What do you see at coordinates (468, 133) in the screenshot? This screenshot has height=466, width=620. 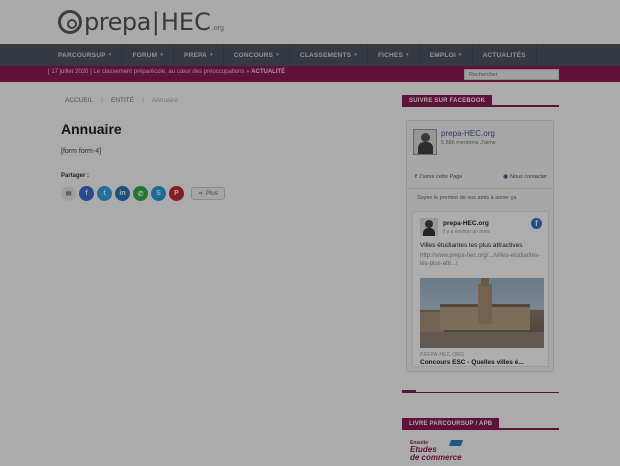 I see `fb-page-name: prepa-HEC.org` at bounding box center [468, 133].